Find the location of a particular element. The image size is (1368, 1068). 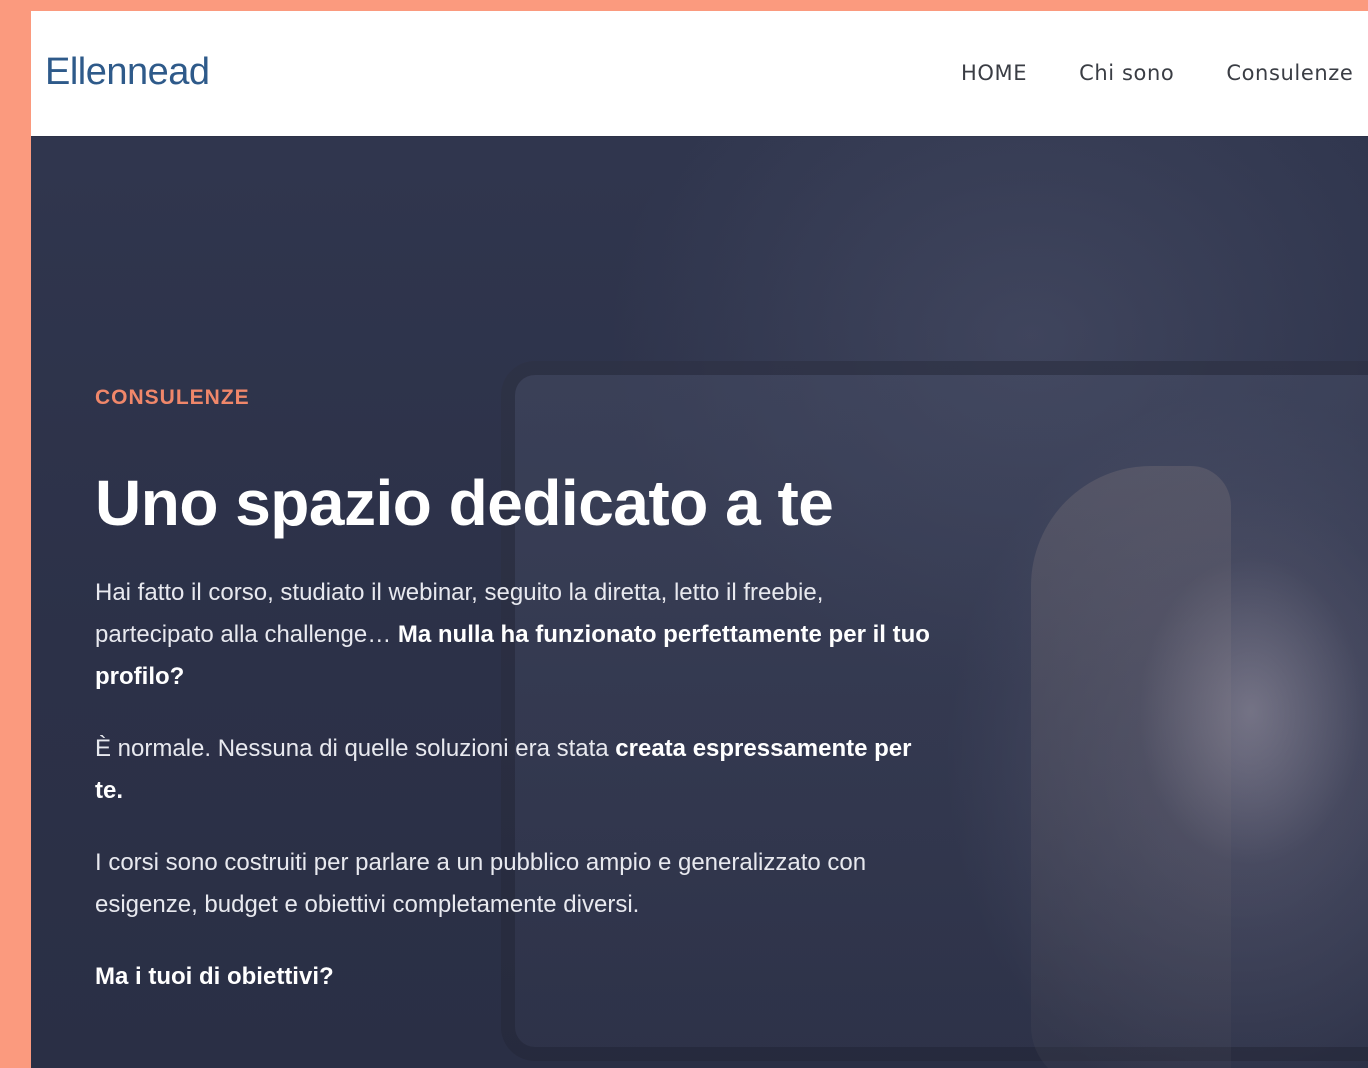

main-nav: HOME Chi sono Consulenze is located at coordinates (1164, 73).